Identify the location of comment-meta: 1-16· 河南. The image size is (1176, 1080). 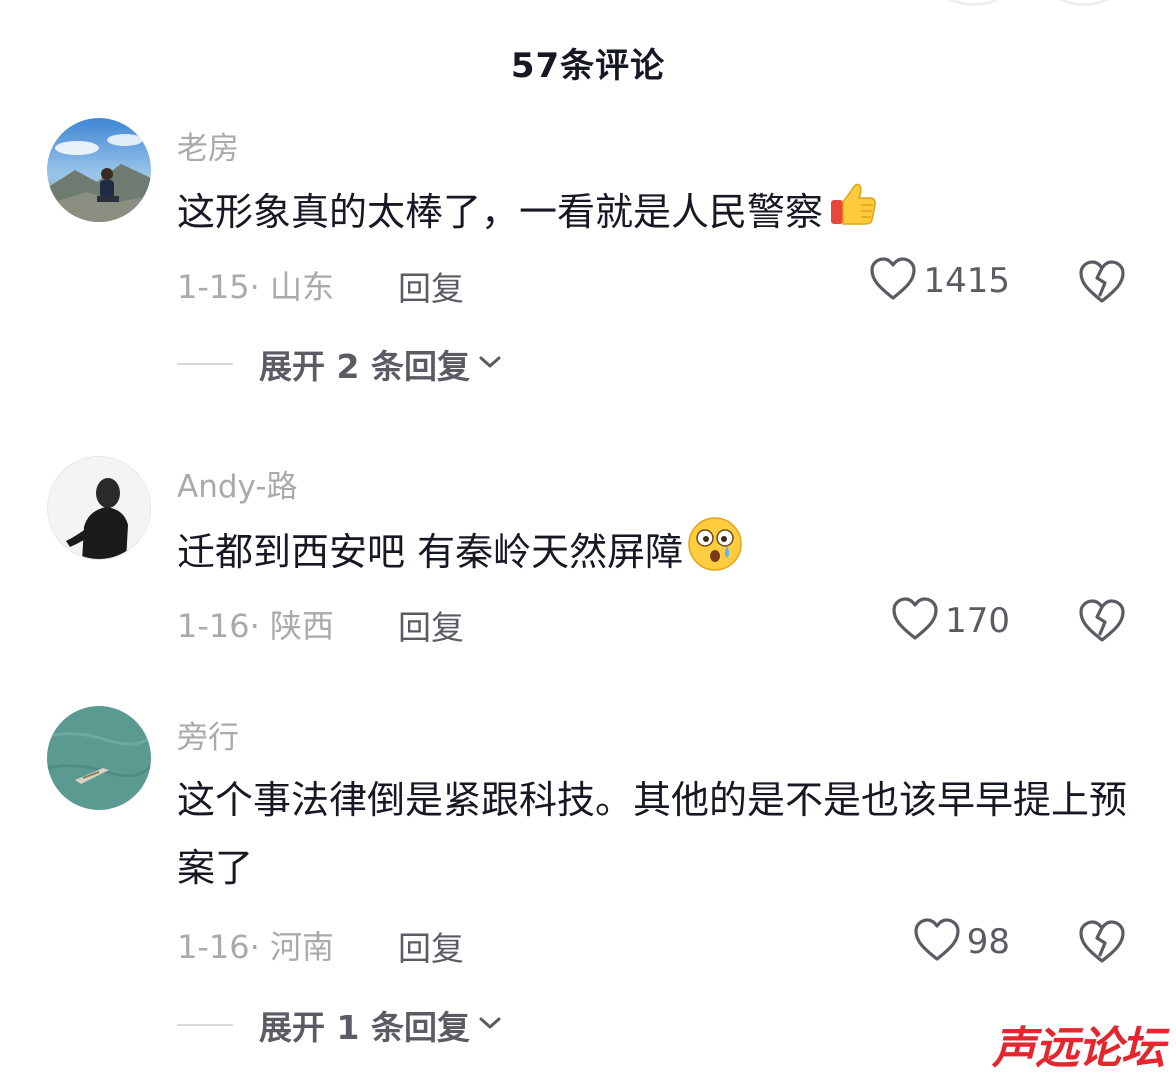
(255, 945).